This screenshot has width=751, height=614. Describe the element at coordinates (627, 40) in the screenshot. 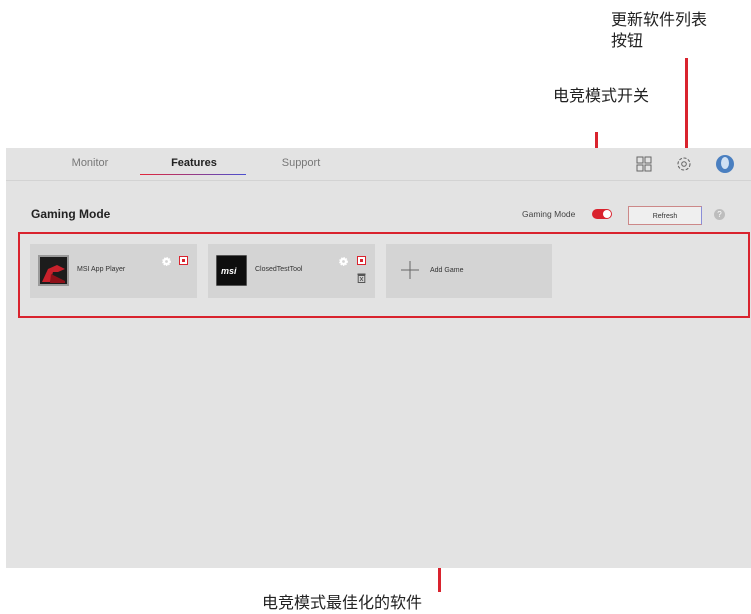

I see `refresh-annotation-line2: 按钮` at that location.